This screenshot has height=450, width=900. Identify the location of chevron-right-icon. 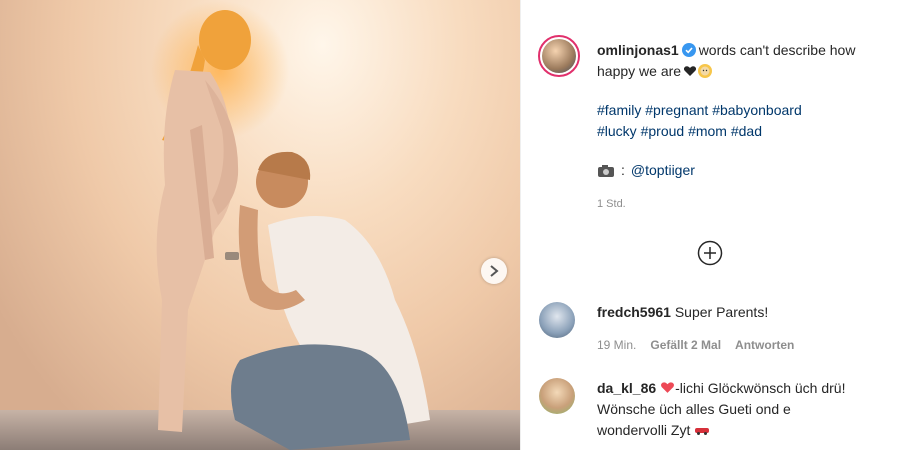
(494, 271).